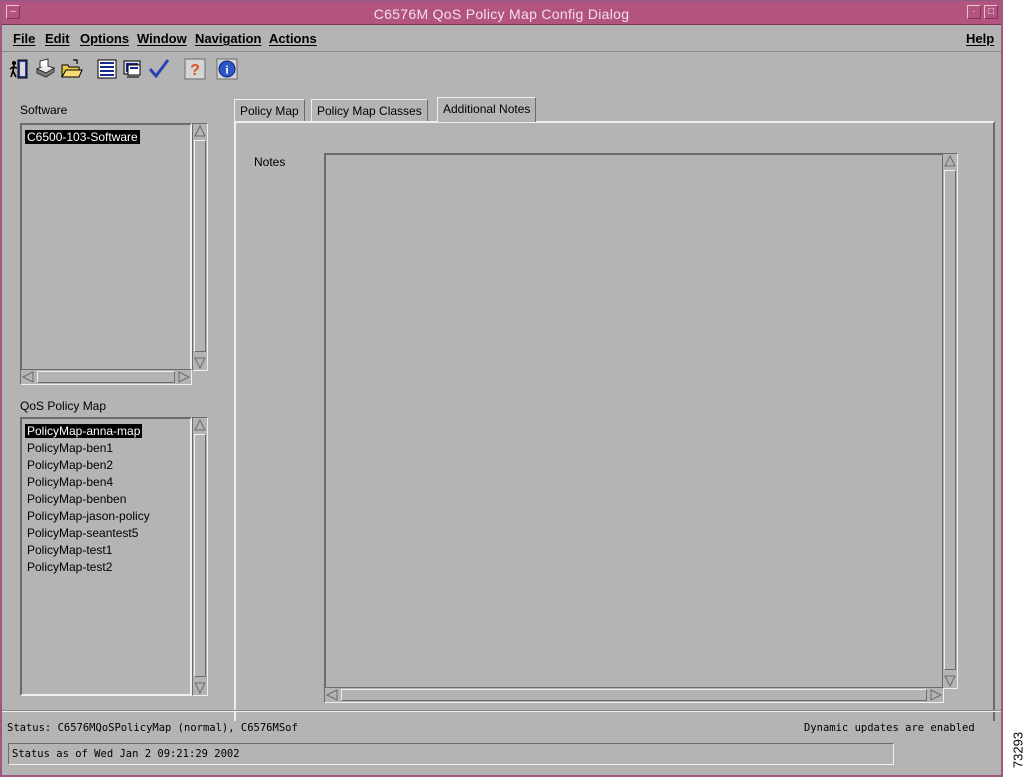 Image resolution: width=1029 pixels, height=777 pixels. Describe the element at coordinates (159, 69) in the screenshot. I see `check-icon` at that location.